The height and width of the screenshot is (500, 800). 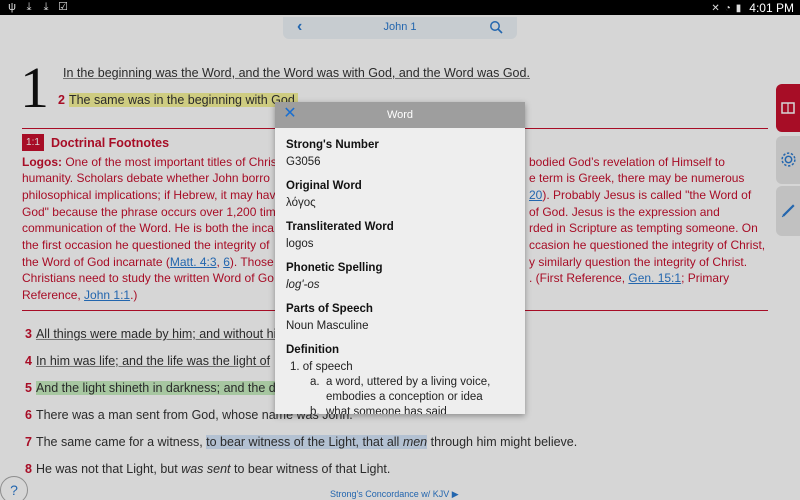 I want to click on field-original-word: Original Word λόγος, so click(x=324, y=194).